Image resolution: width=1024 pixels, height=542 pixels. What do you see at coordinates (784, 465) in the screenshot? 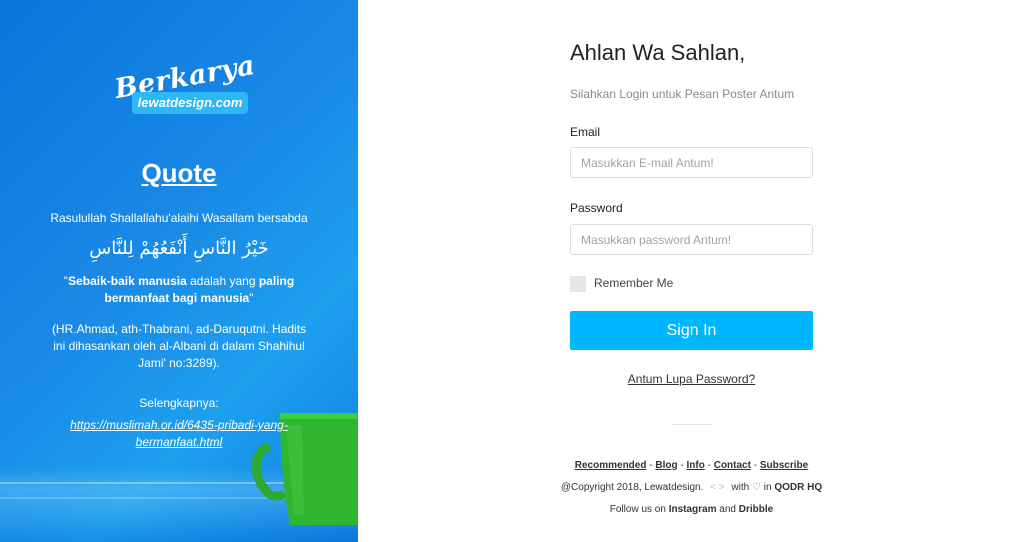
I see `footer-link-subscribe: Subscribe` at bounding box center [784, 465].